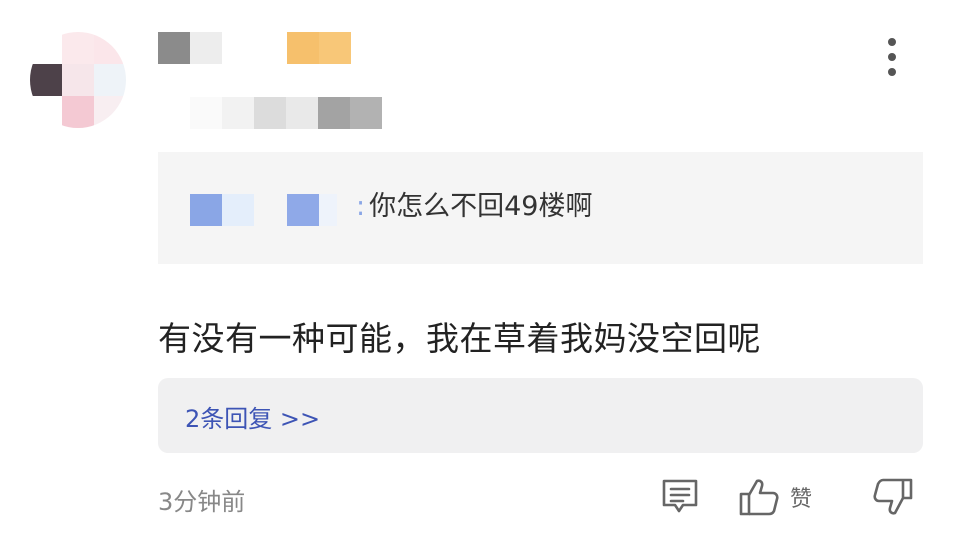 This screenshot has width=960, height=552. I want to click on like-label: 赞, so click(801, 497).